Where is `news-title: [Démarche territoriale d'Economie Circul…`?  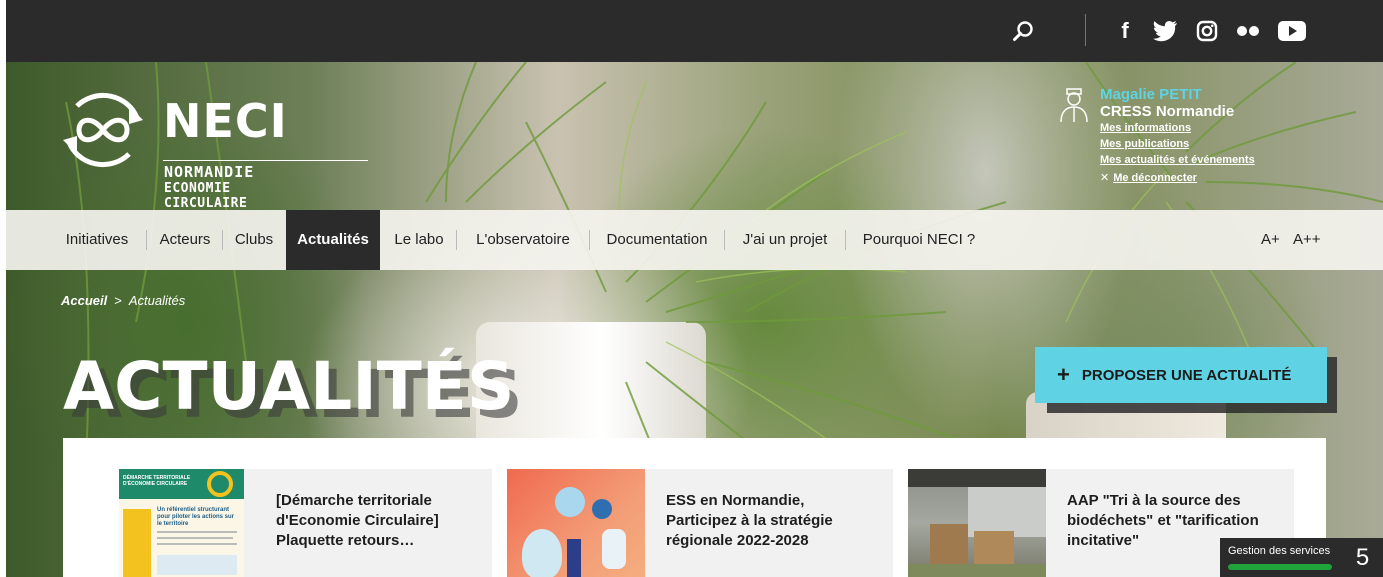 news-title: [Démarche territoriale d'Economie Circul… is located at coordinates (357, 520).